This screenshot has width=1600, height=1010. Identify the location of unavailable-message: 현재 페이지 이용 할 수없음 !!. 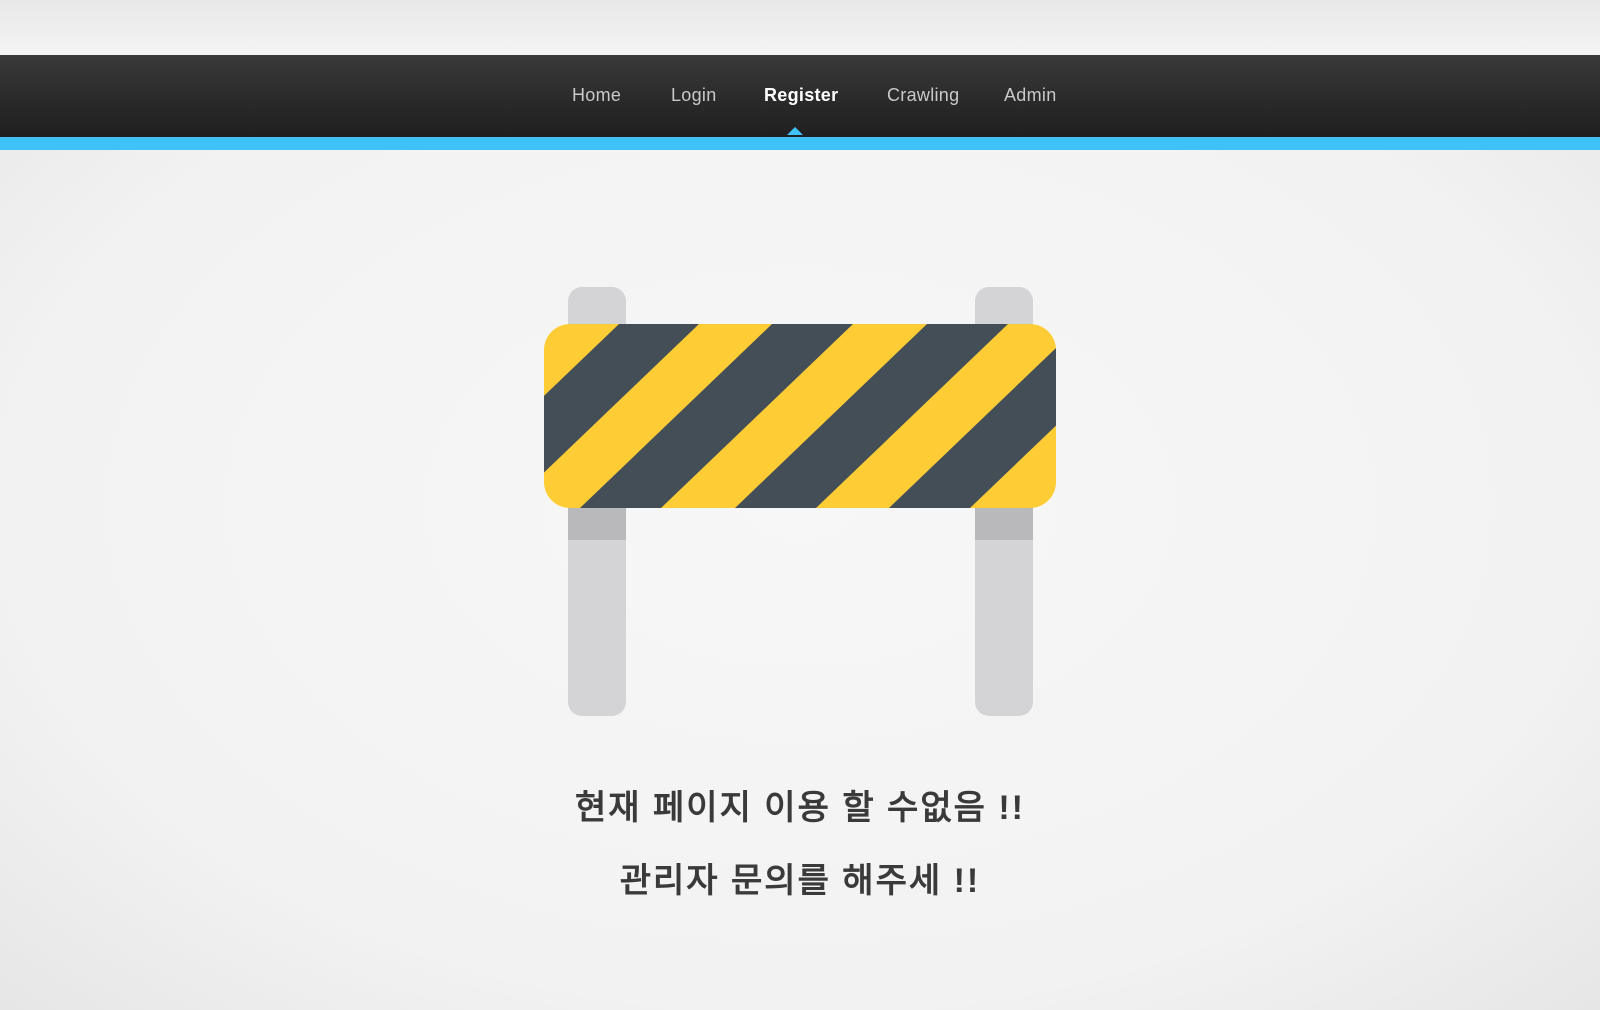
(800, 808).